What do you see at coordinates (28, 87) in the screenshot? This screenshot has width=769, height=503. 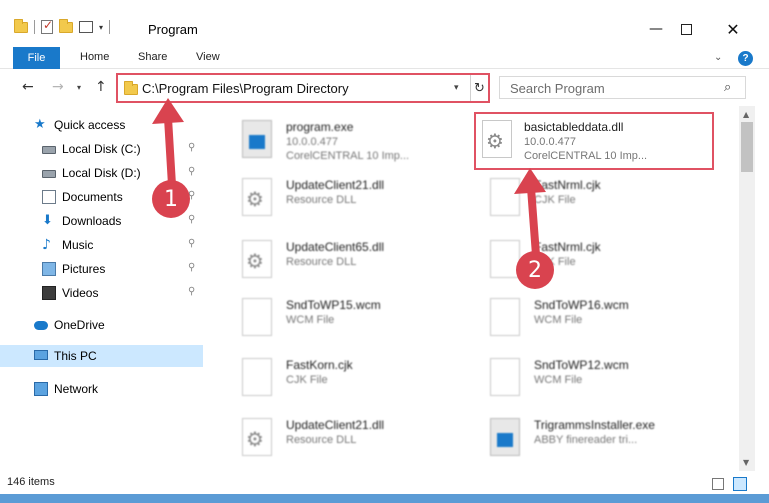 I see `back-button: ←` at bounding box center [28, 87].